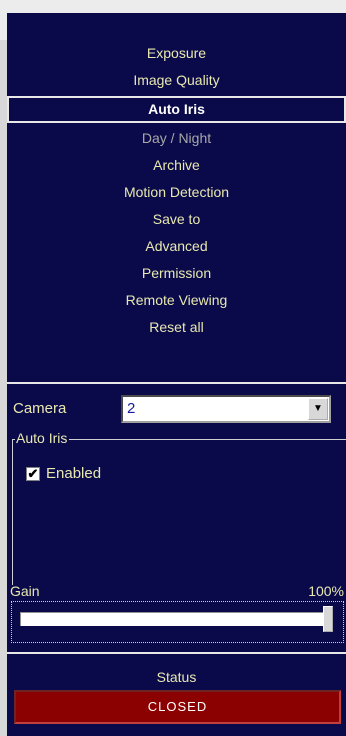  What do you see at coordinates (25, 591) in the screenshot?
I see `gain-label: Gain` at bounding box center [25, 591].